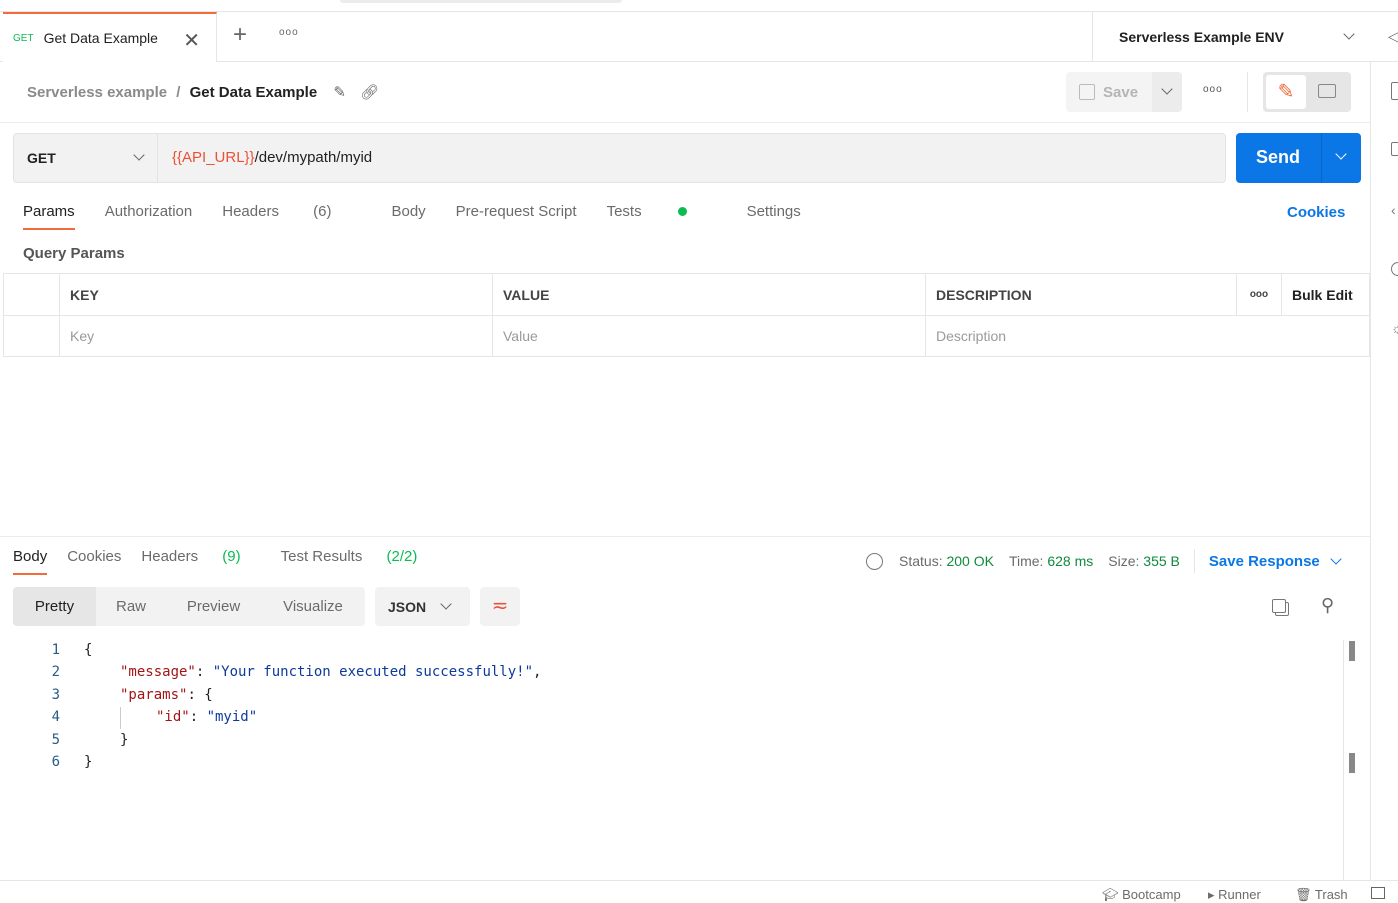  Describe the element at coordinates (1394, 149) in the screenshot. I see `comments-icon` at that location.